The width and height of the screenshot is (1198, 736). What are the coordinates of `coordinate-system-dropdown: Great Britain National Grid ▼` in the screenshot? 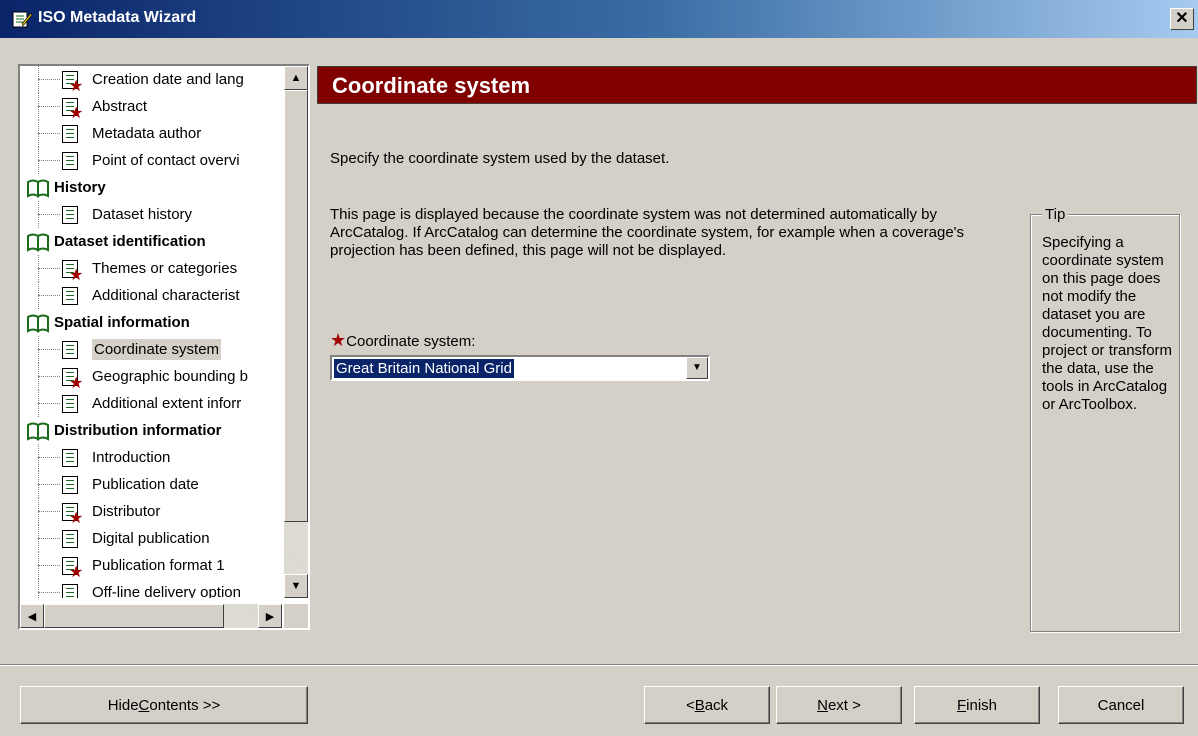 It's located at (520, 368).